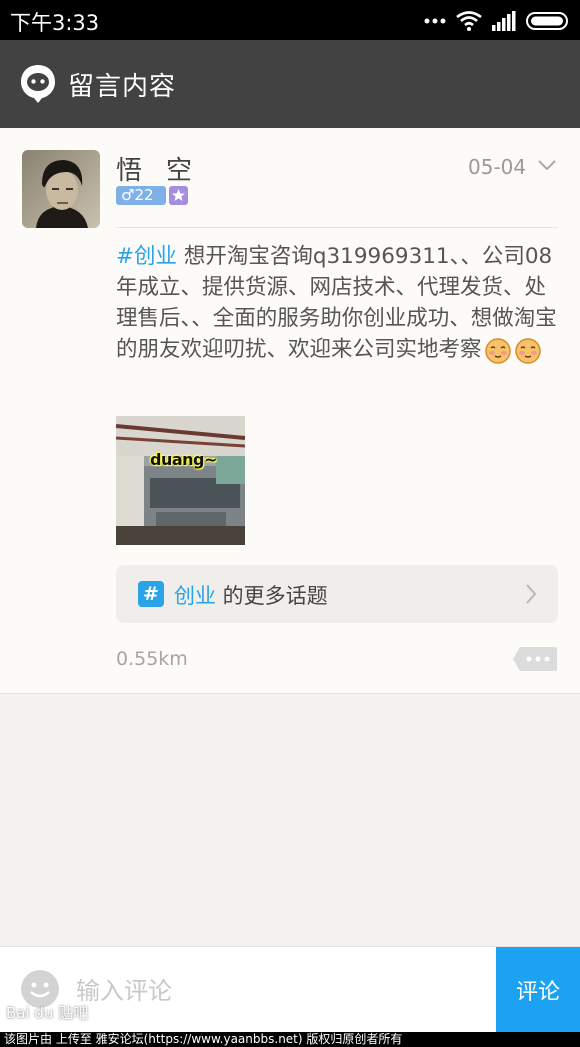 Image resolution: width=580 pixels, height=1047 pixels. What do you see at coordinates (290, 20) in the screenshot?
I see `status-bar: 下午3:33` at bounding box center [290, 20].